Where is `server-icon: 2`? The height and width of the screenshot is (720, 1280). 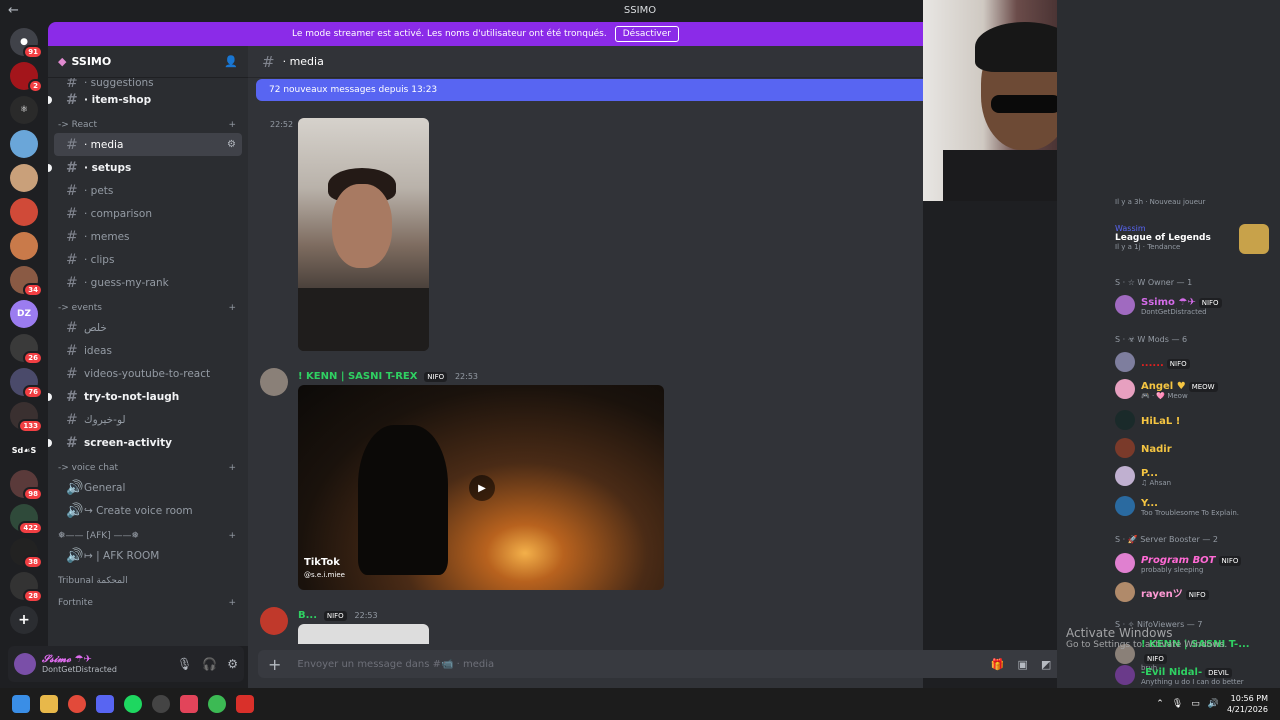 server-icon: 2 is located at coordinates (26, 77).